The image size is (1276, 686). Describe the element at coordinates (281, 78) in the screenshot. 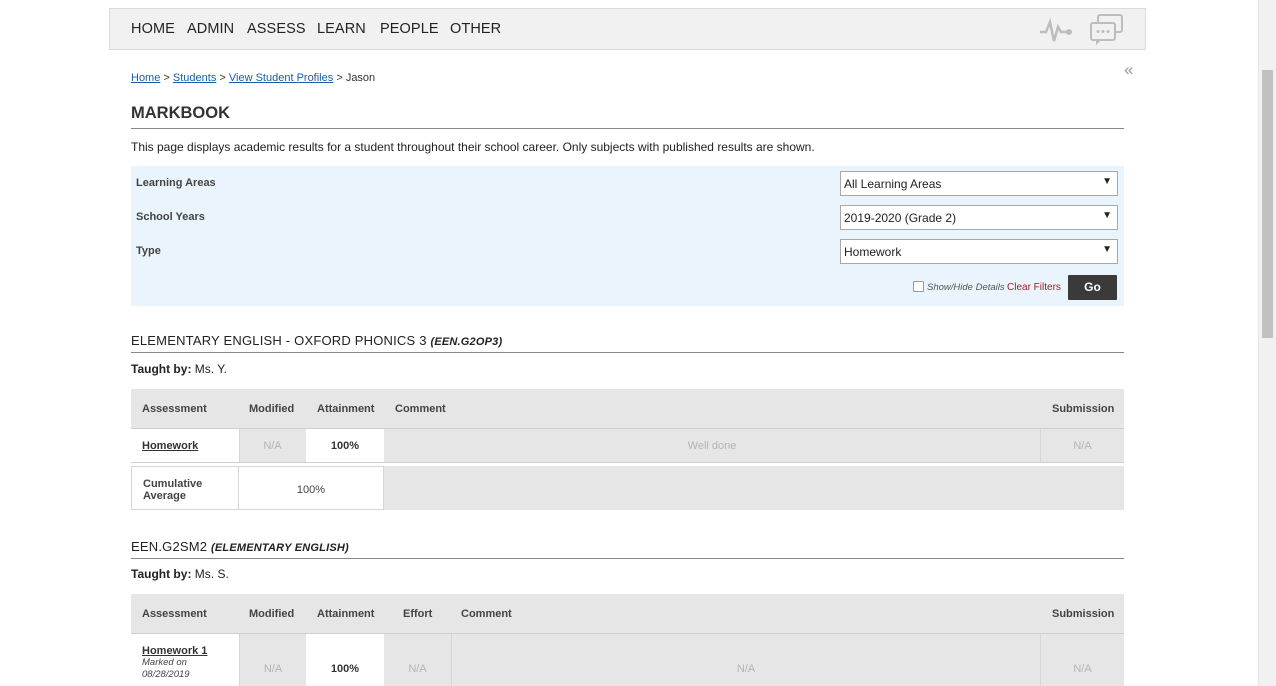

I see `breadcrumb-profiles: View Student Profiles` at that location.